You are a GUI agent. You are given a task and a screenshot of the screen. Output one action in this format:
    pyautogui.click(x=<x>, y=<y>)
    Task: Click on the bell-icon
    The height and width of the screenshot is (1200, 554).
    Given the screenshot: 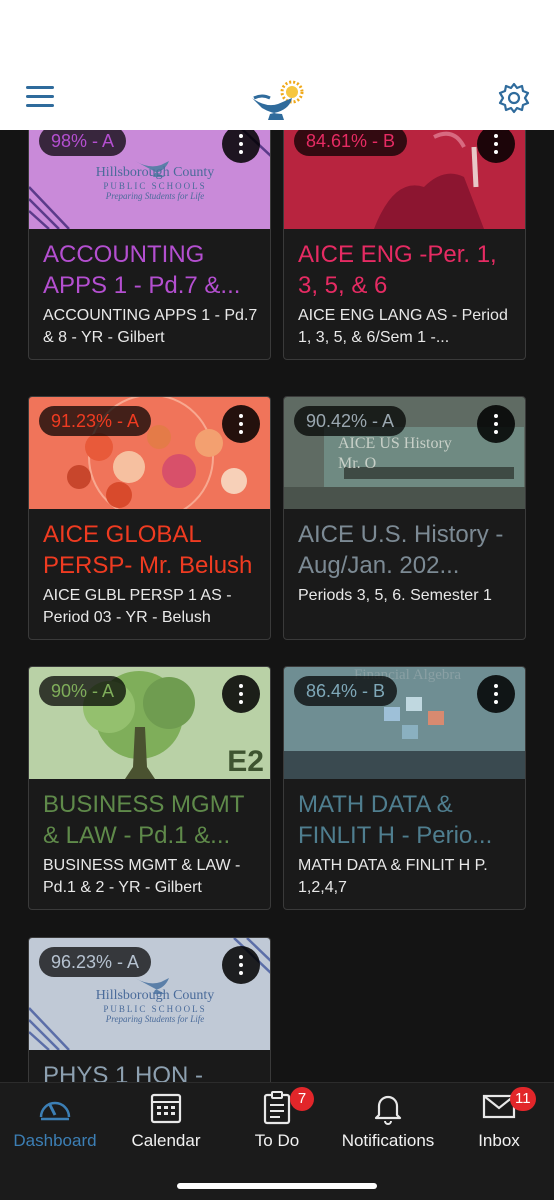 What is the action you would take?
    pyautogui.click(x=388, y=1110)
    